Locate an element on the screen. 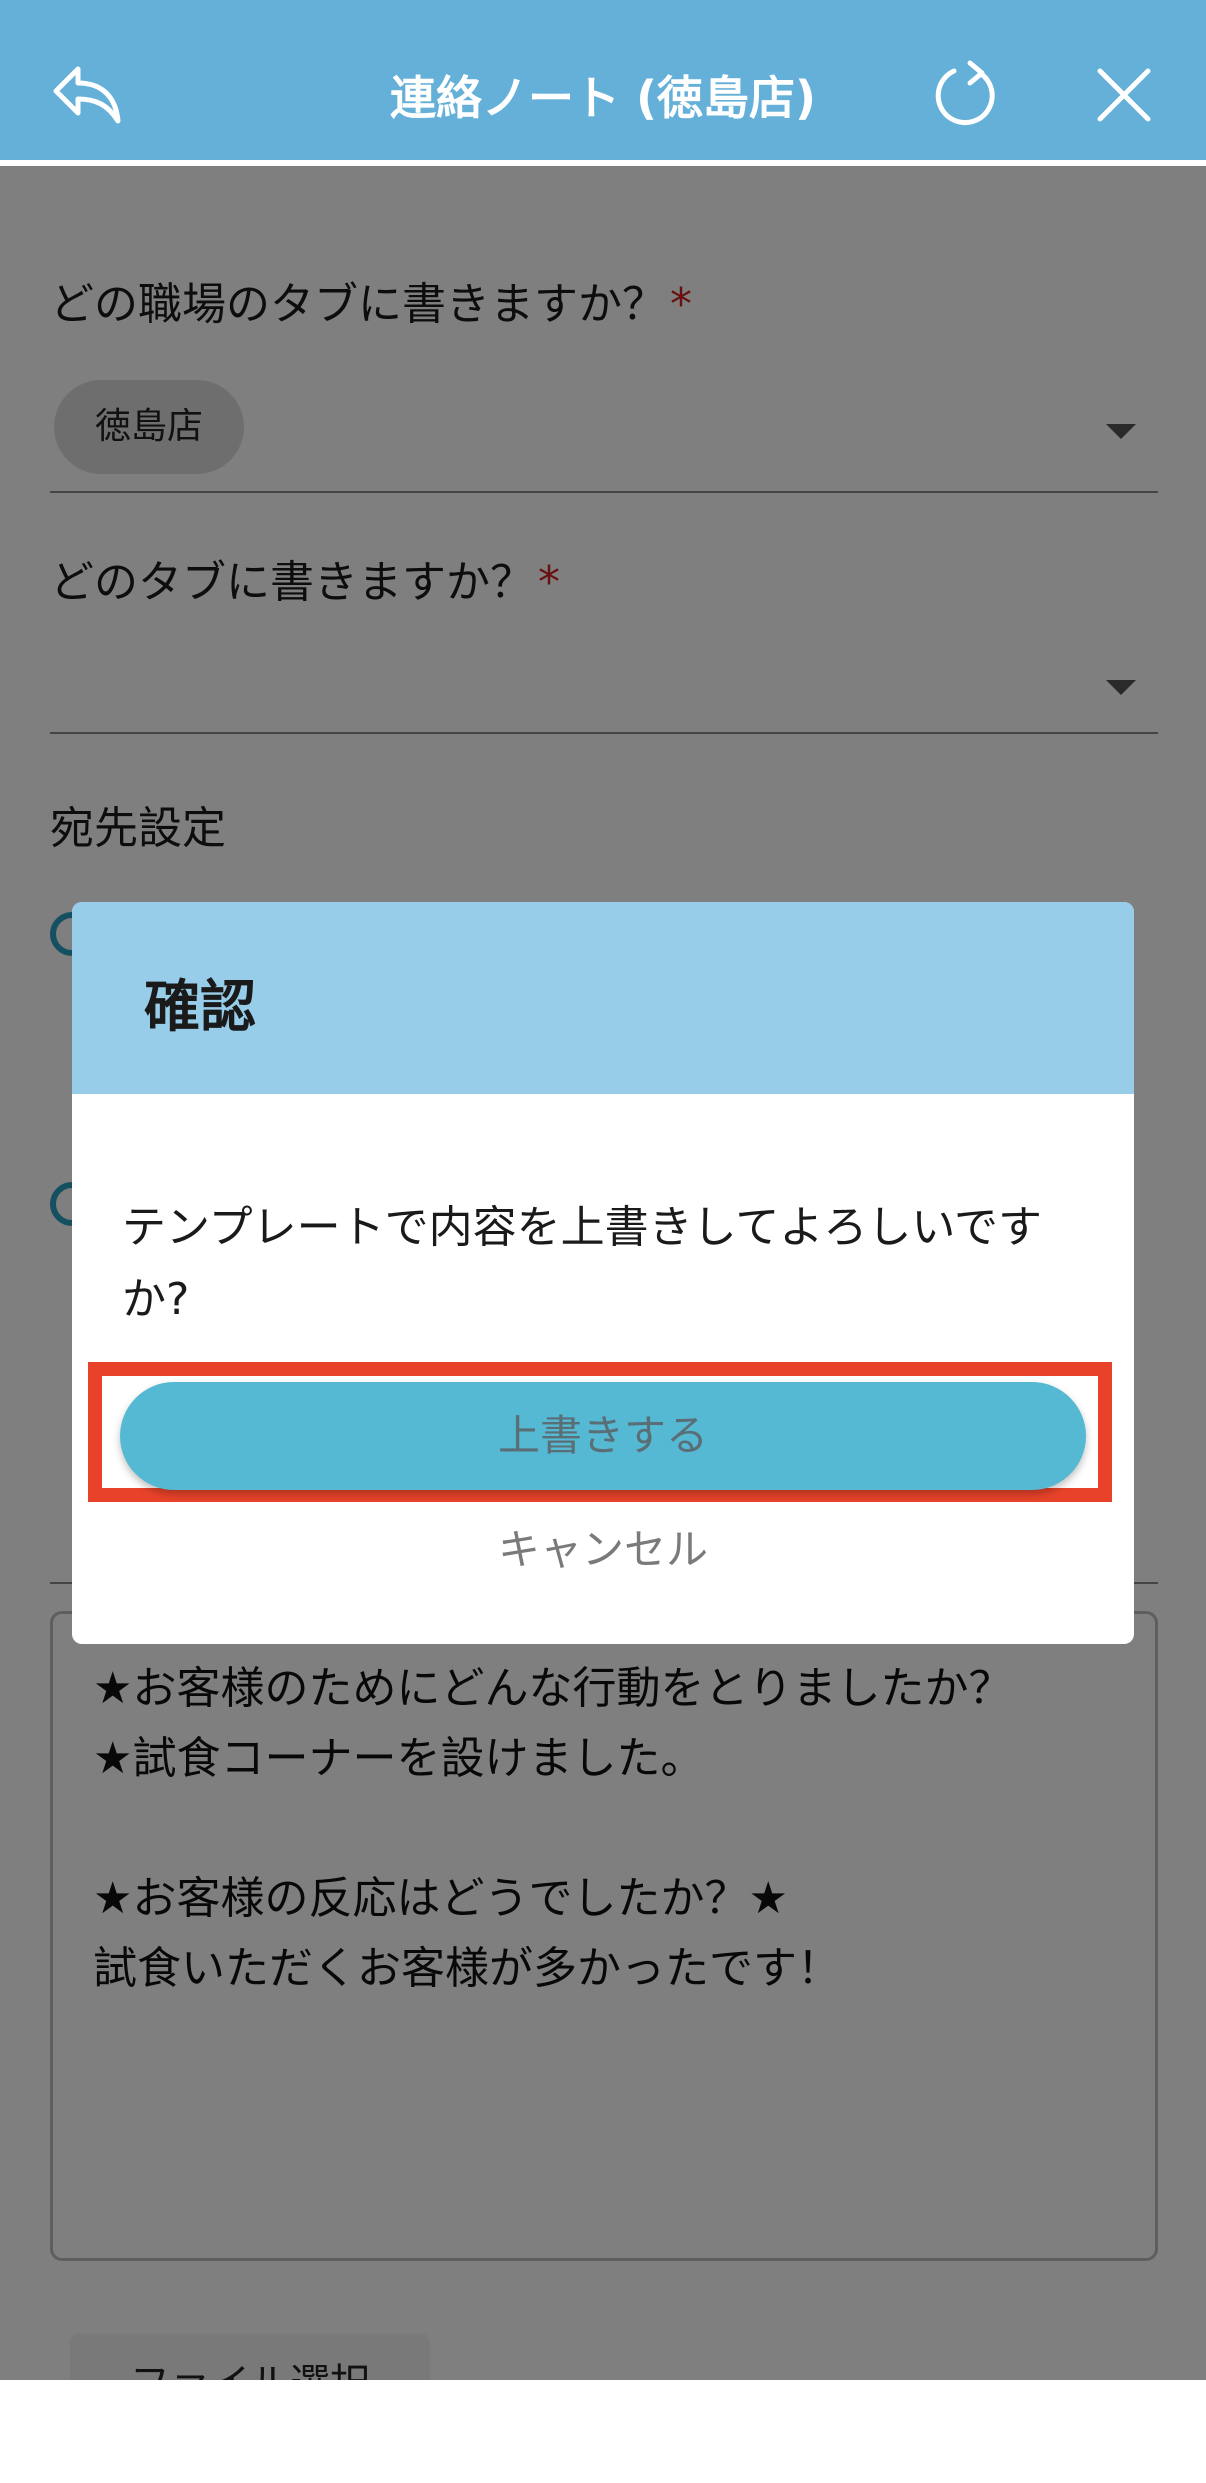 This screenshot has width=1206, height=2483. page-title: 連絡ノート (徳島店) is located at coordinates (603, 98).